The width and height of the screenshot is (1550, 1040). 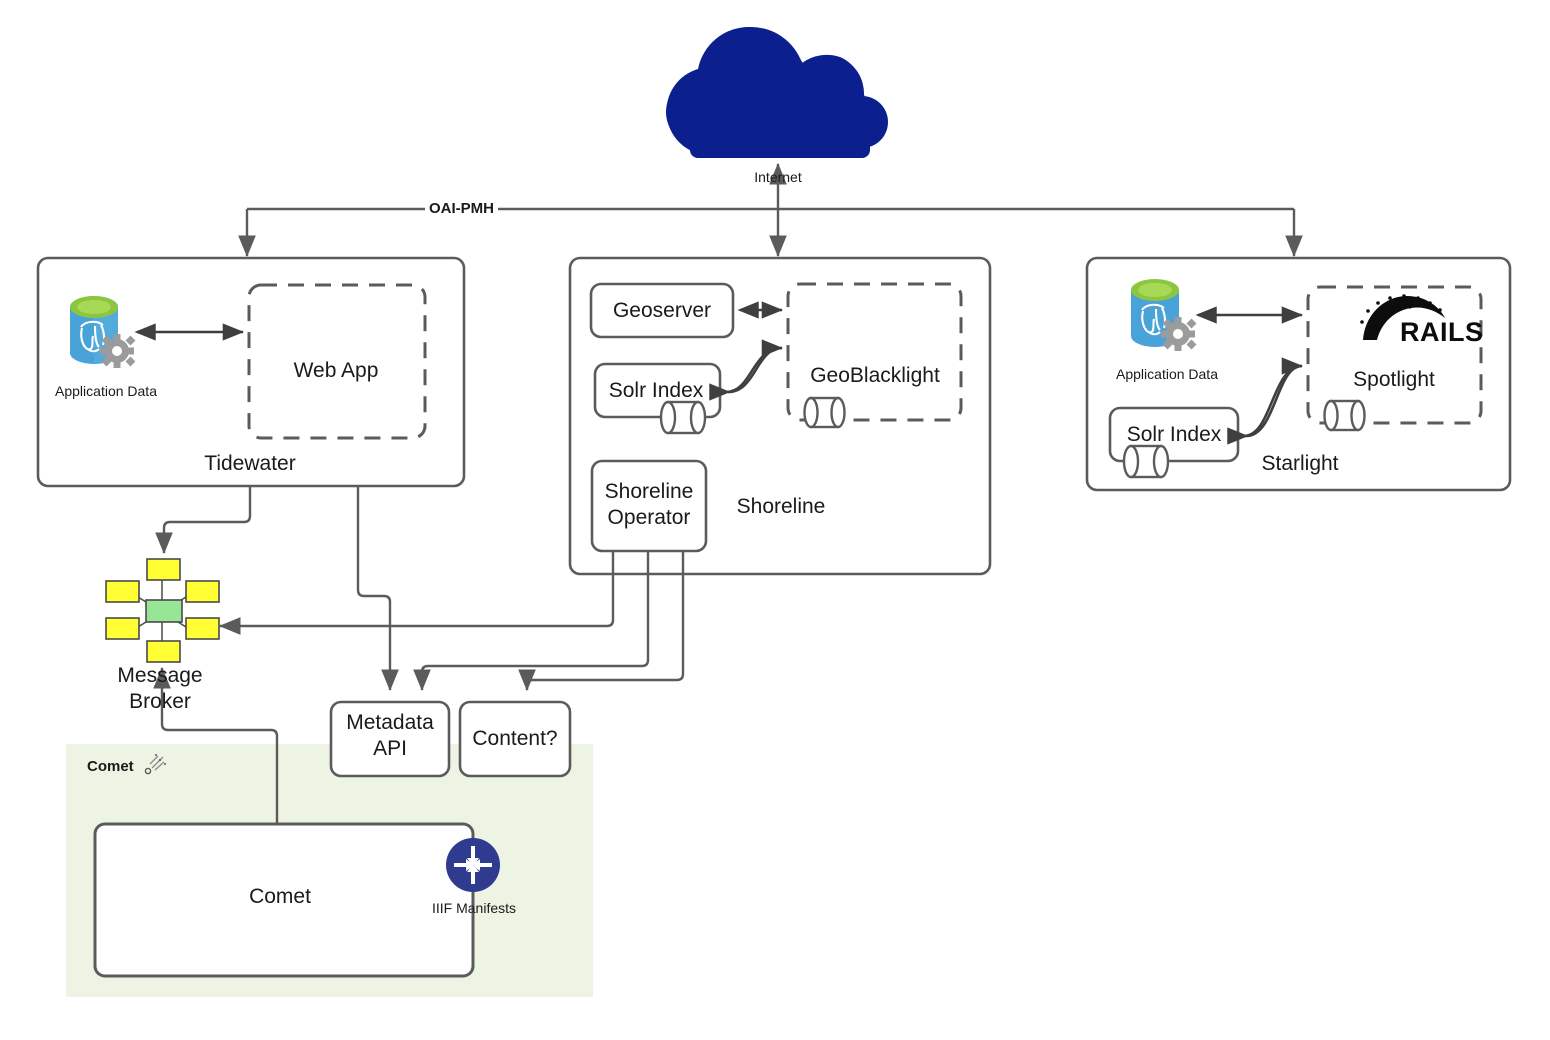 What do you see at coordinates (474, 908) in the screenshot?
I see `iiif-manifests-label: IIIF Manifests` at bounding box center [474, 908].